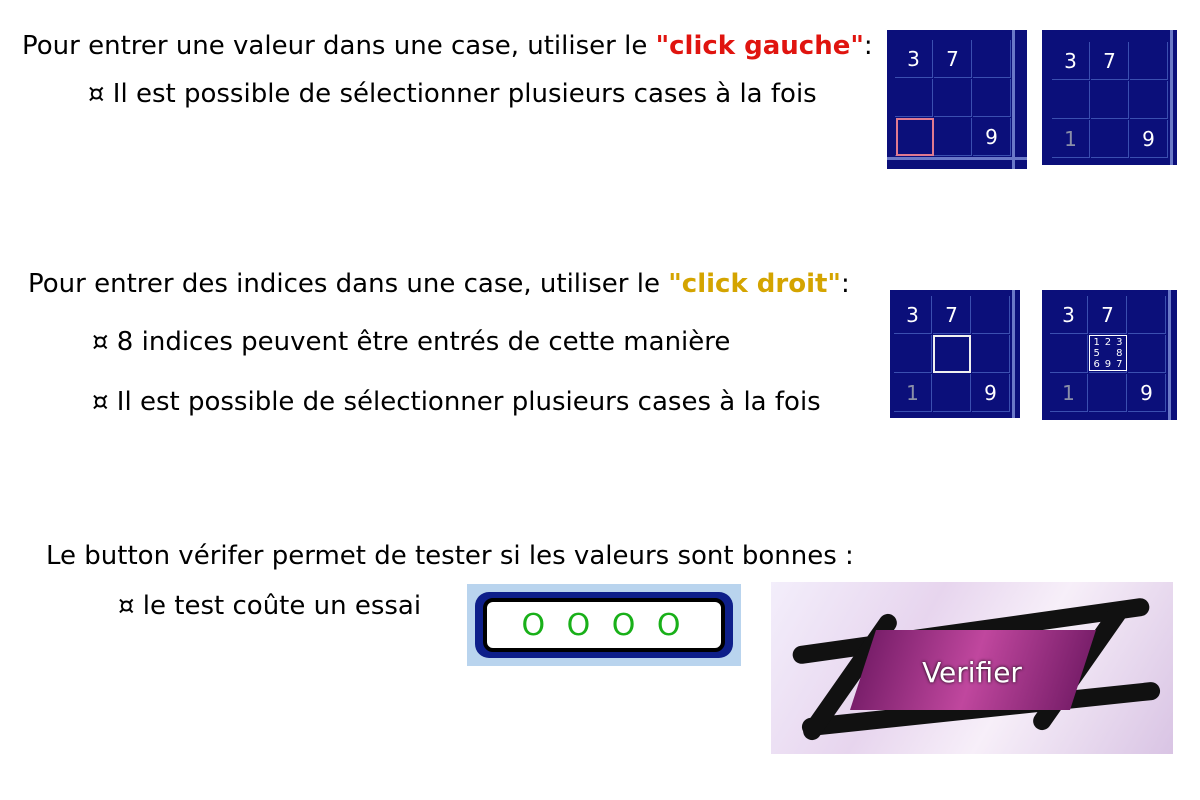  I want to click on hint-marks: 1 2 3 5 8 6 9 7, so click(1108, 353).